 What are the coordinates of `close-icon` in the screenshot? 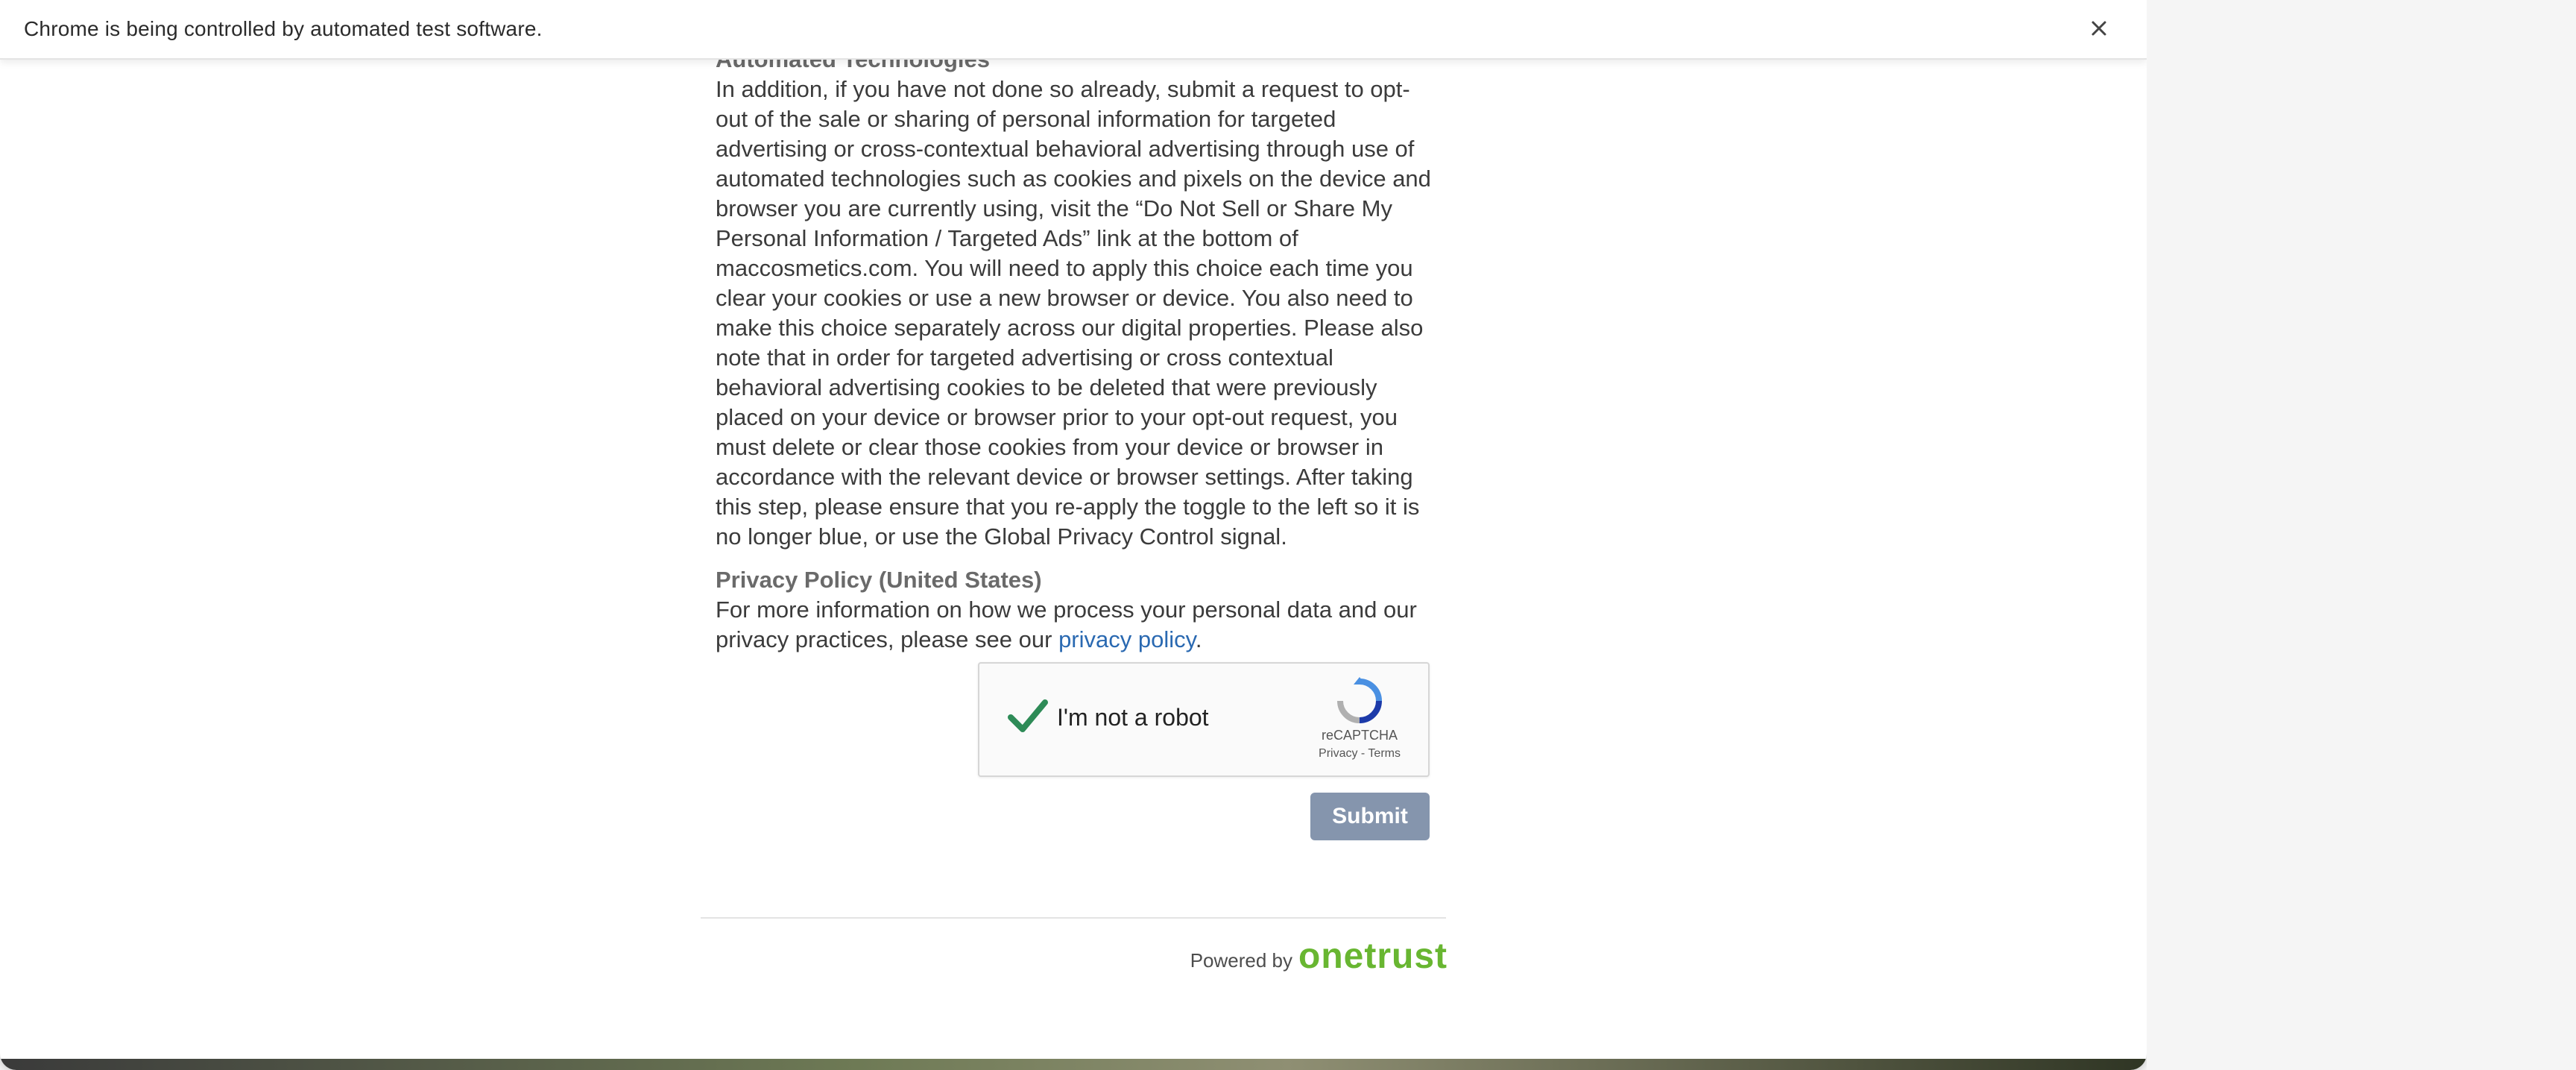 It's located at (2099, 28).